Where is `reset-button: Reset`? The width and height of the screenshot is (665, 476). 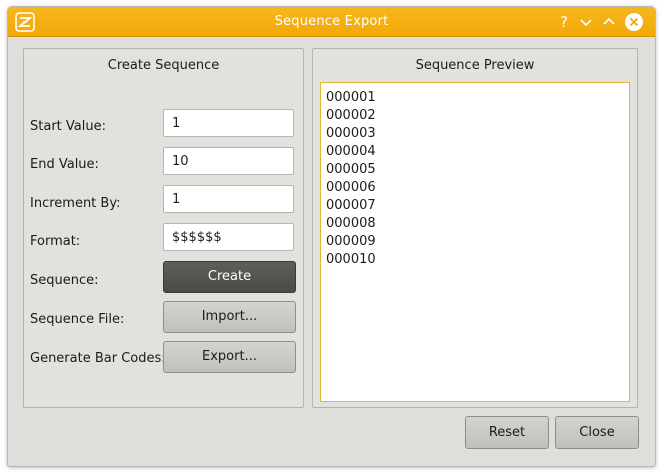 reset-button: Reset is located at coordinates (507, 432).